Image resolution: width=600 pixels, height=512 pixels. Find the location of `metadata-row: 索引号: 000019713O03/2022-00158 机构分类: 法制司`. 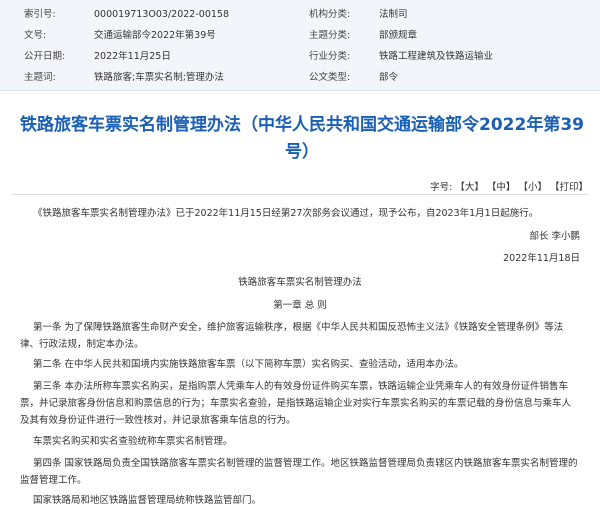

metadata-row: 索引号: 000019713O03/2022-00158 机构分类: 法制司 is located at coordinates (300, 15).